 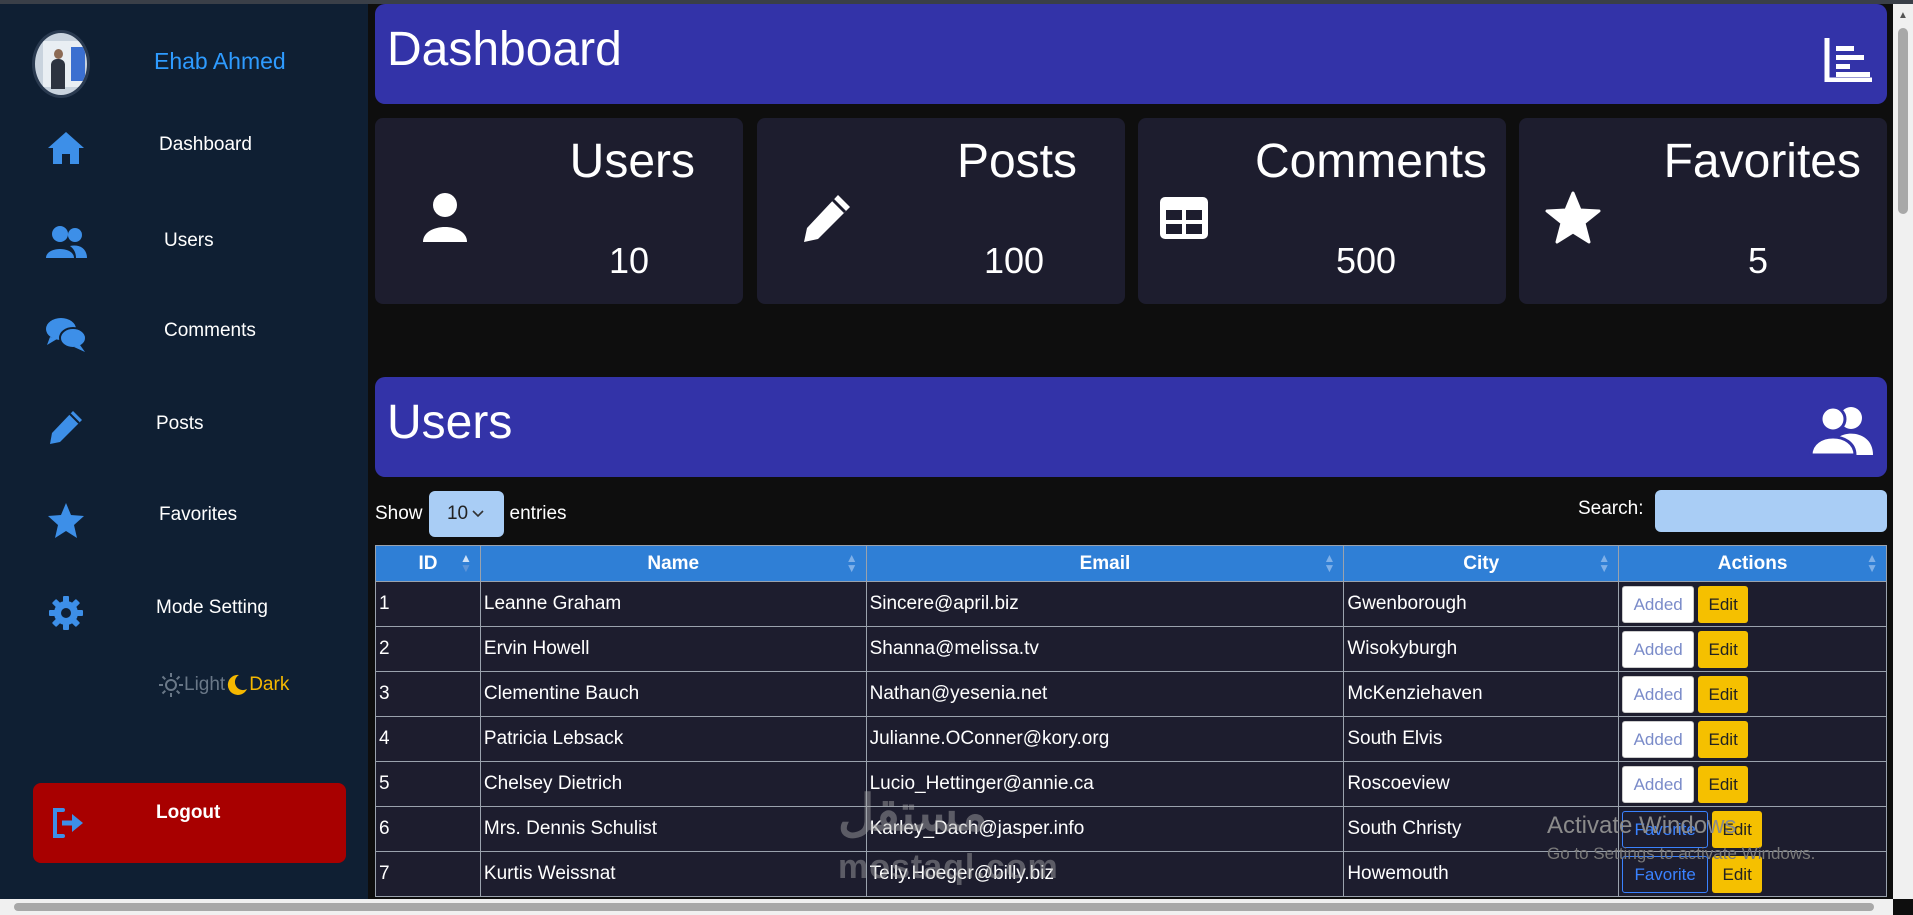 I want to click on vertical-scroll-thumb, so click(x=1903, y=121).